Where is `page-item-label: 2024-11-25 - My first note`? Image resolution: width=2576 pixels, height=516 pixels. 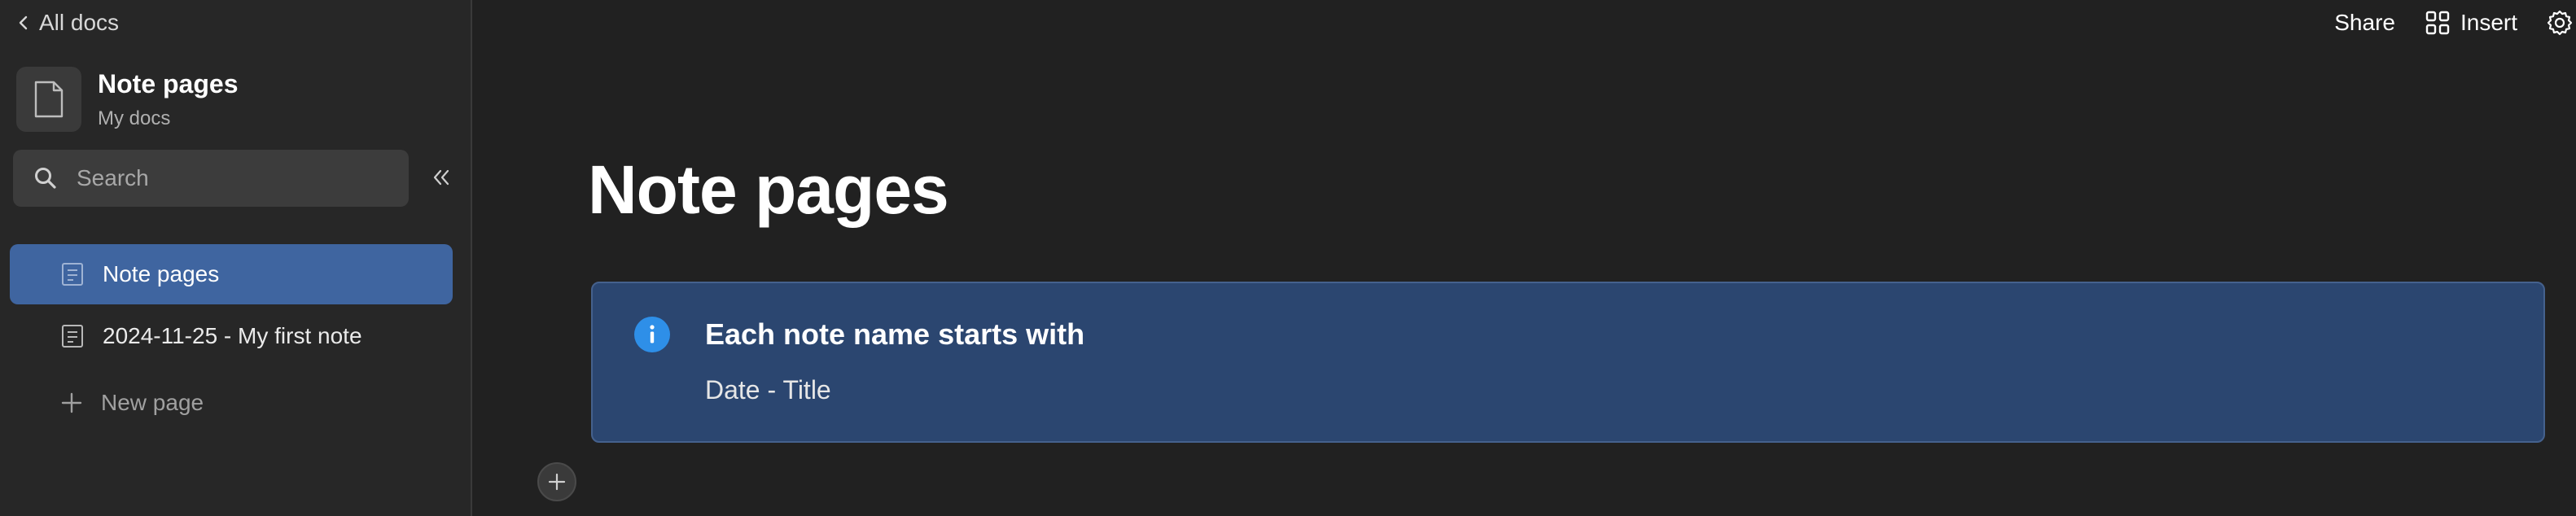
page-item-label: 2024-11-25 - My first note is located at coordinates (232, 335).